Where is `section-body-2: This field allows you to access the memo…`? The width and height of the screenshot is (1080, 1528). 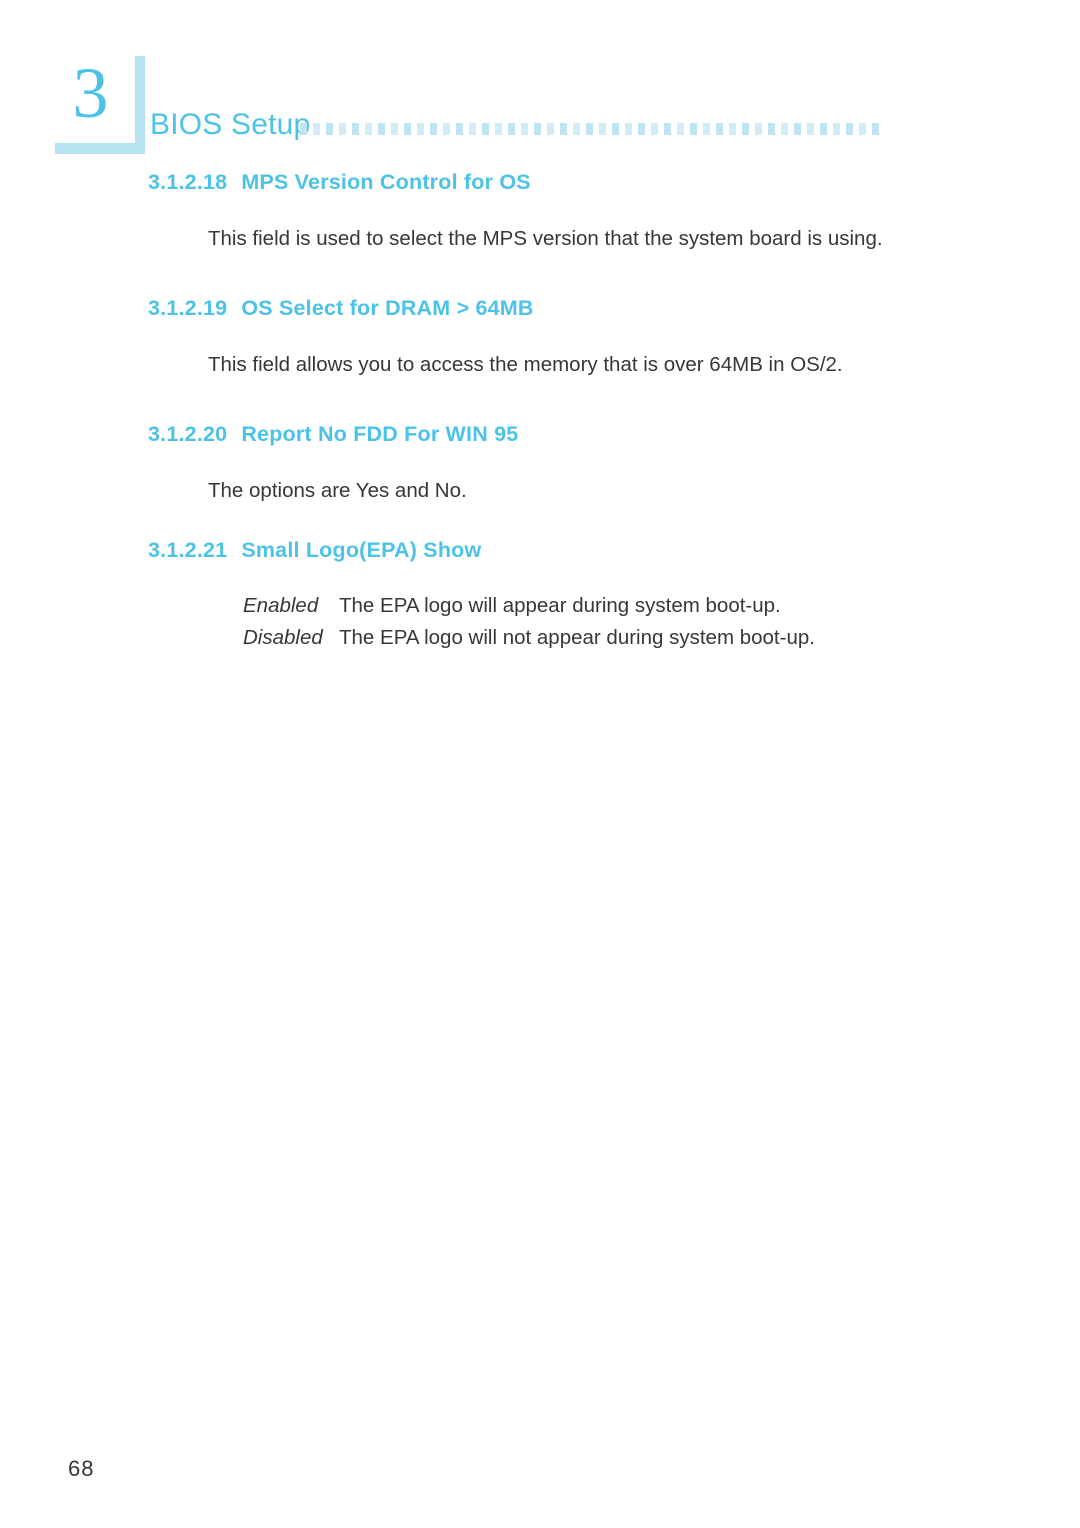 section-body-2: This field allows you to access the memo… is located at coordinates (525, 364).